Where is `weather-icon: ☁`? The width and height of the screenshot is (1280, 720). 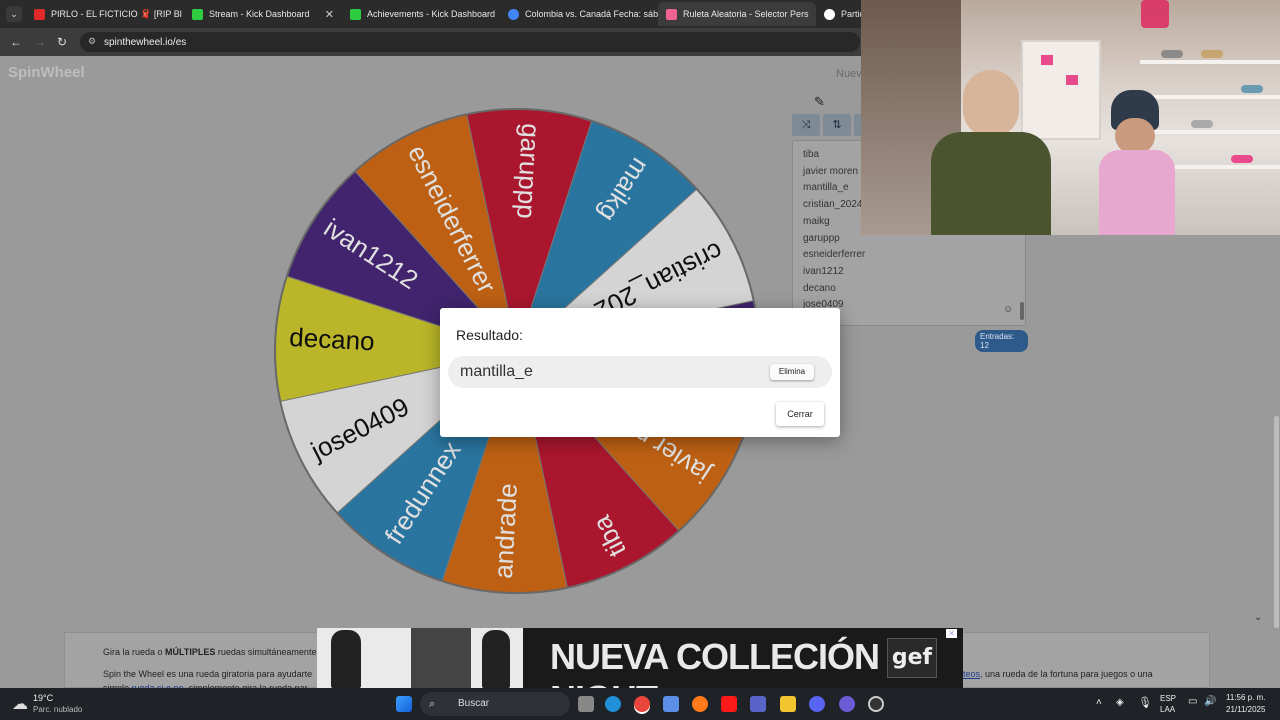
weather-icon: ☁ is located at coordinates (20, 704).